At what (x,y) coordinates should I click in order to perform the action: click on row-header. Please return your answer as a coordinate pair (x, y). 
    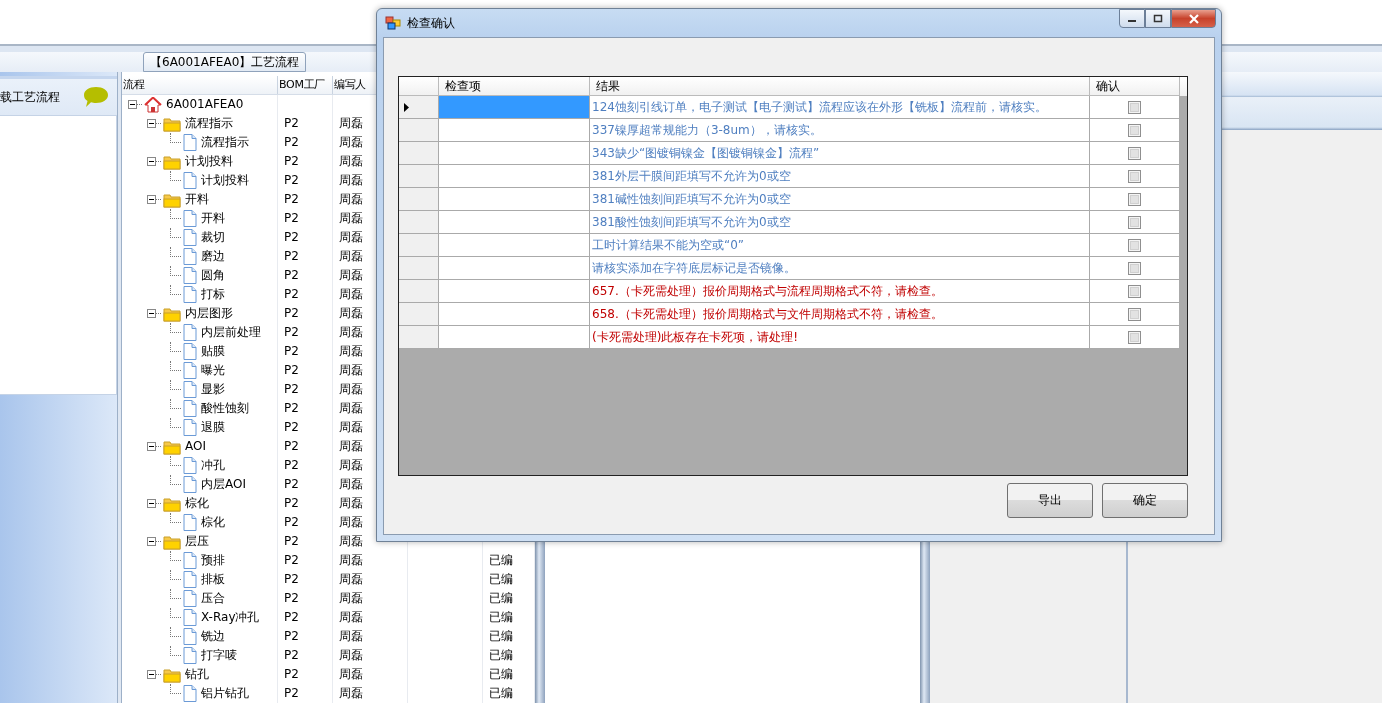
    Looking at the image, I should click on (419, 107).